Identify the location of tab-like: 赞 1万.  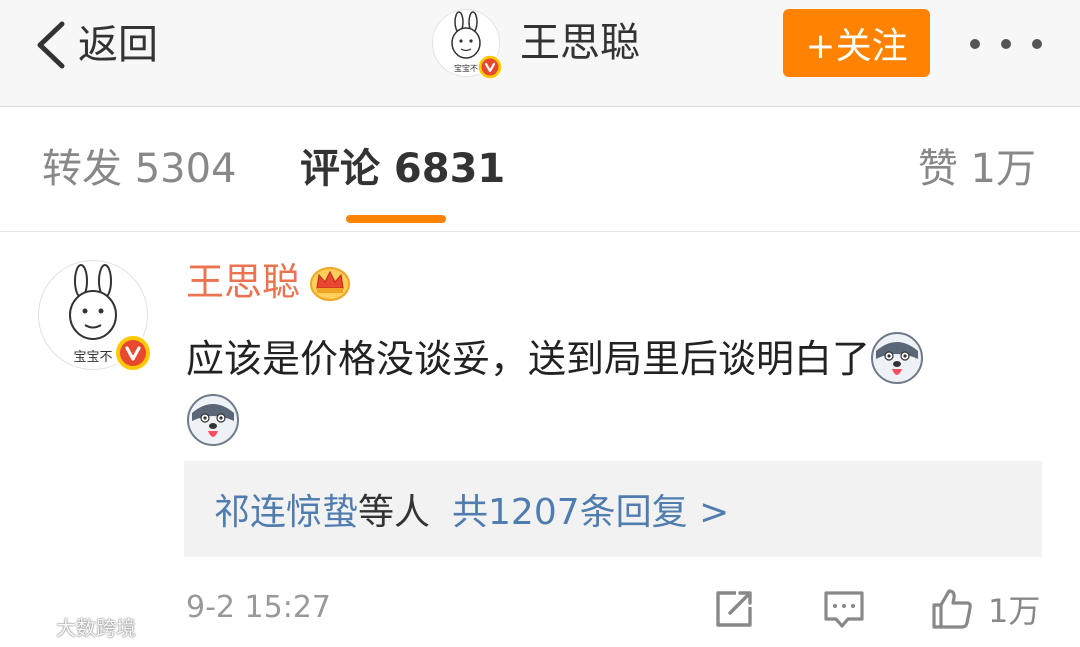
(977, 169).